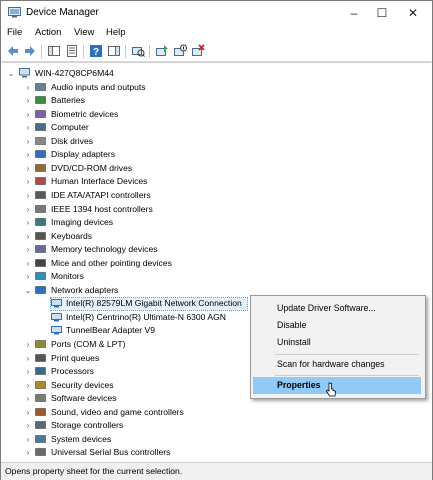  Describe the element at coordinates (135, 439) in the screenshot. I see `tree-category: › System devices` at that location.